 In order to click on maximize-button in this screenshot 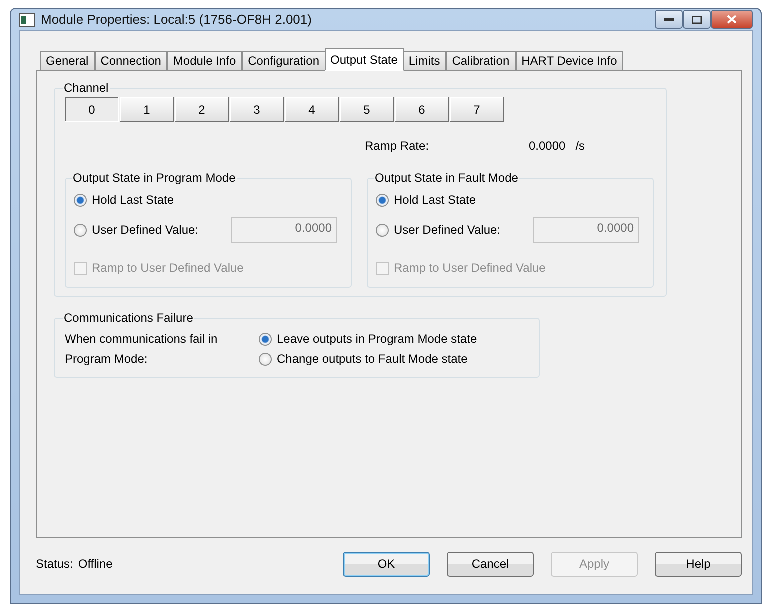, I will do `click(697, 19)`.